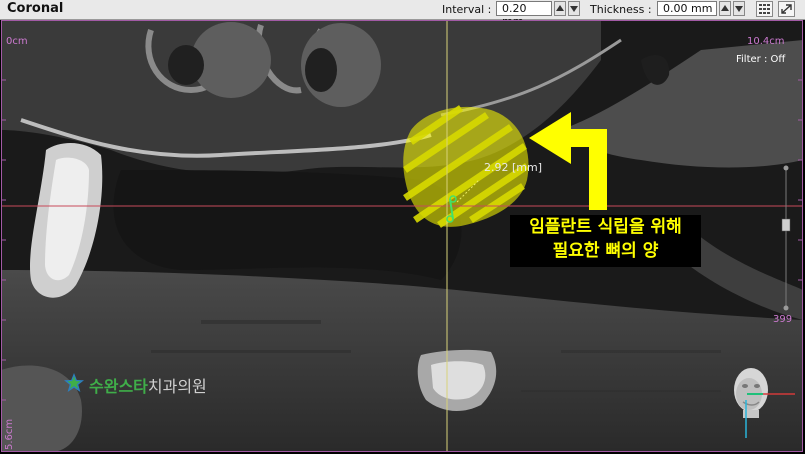 The width and height of the screenshot is (805, 454). Describe the element at coordinates (786, 225) in the screenshot. I see `slider-handle` at that location.